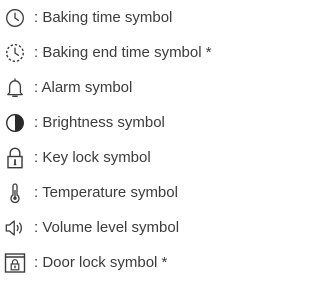 The height and width of the screenshot is (283, 320). What do you see at coordinates (83, 87) in the screenshot?
I see `legend-label-alarm: : Alarm symbol` at bounding box center [83, 87].